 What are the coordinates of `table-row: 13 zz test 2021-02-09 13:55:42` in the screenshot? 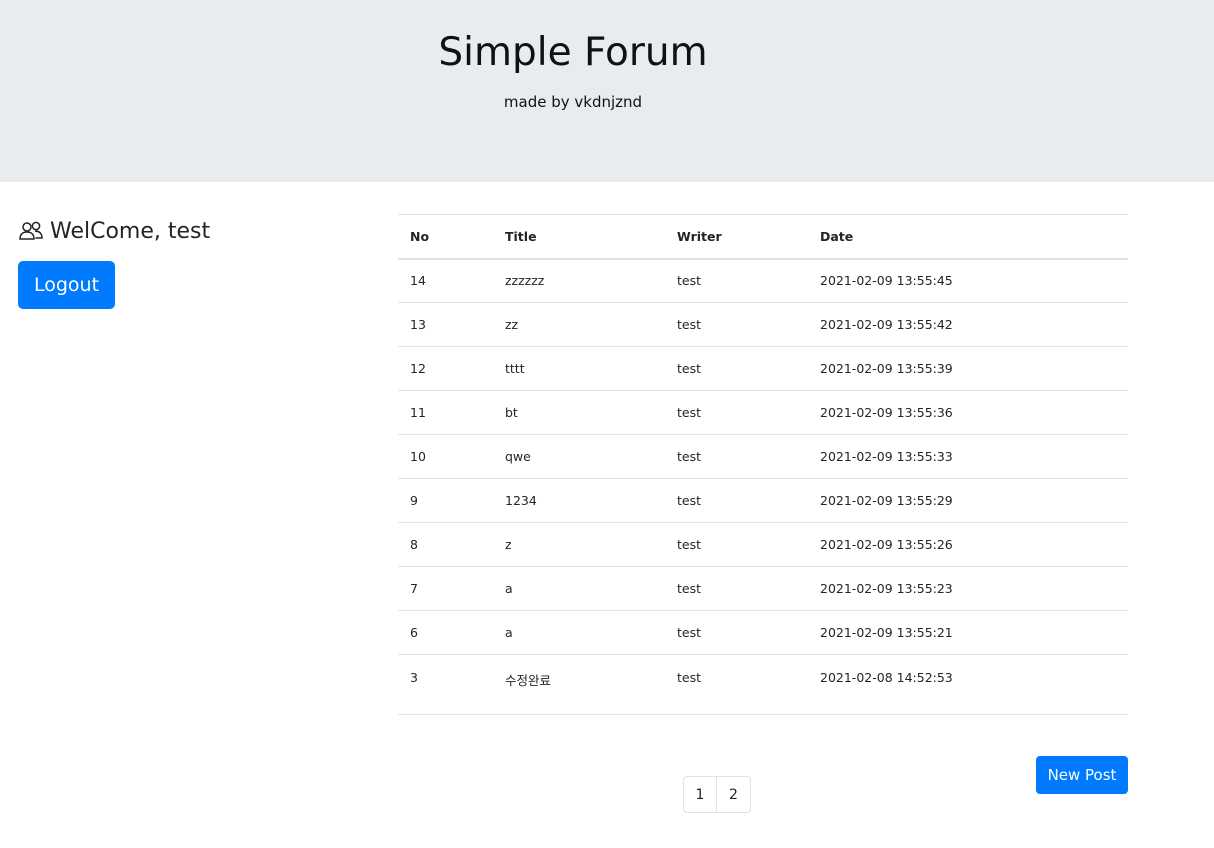 It's located at (763, 324).